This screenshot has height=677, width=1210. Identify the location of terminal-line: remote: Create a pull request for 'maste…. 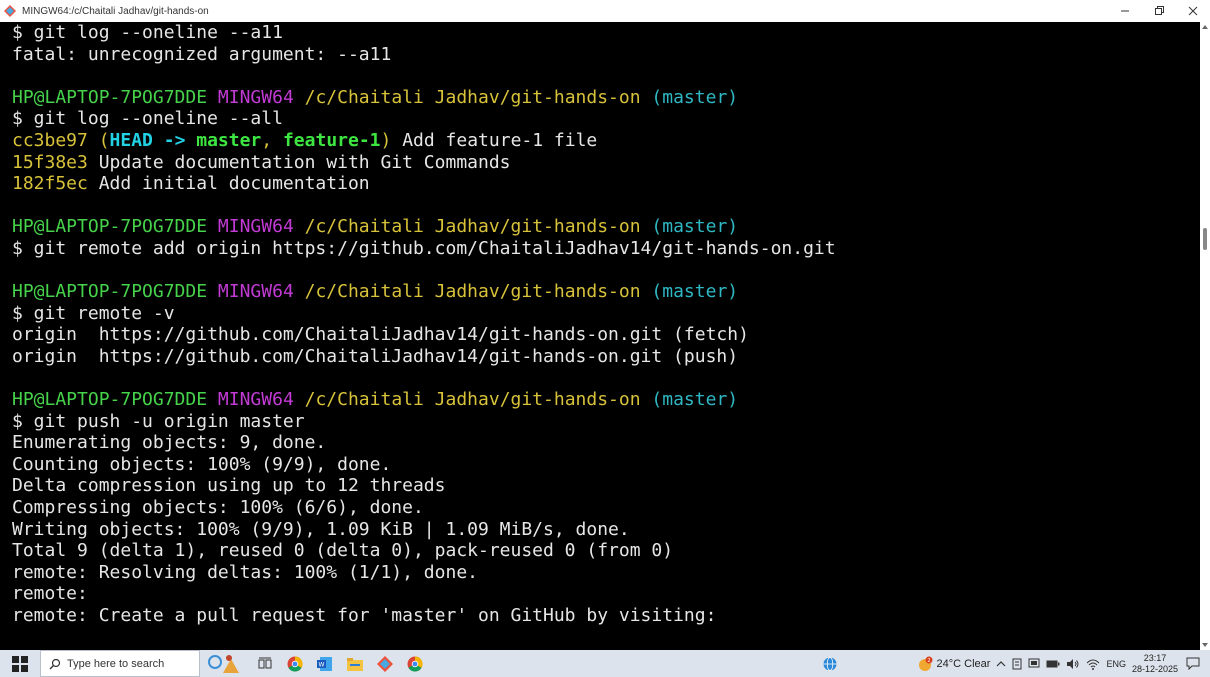
(606, 616).